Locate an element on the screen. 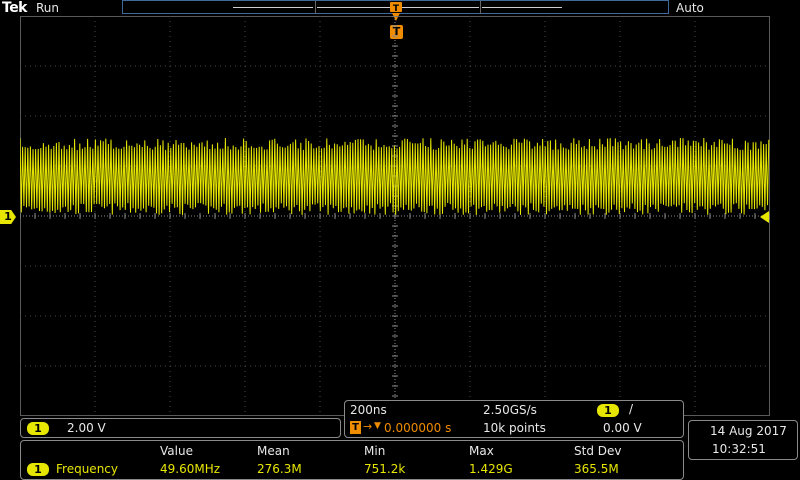  trigger-level: 0.00 V is located at coordinates (622, 428).